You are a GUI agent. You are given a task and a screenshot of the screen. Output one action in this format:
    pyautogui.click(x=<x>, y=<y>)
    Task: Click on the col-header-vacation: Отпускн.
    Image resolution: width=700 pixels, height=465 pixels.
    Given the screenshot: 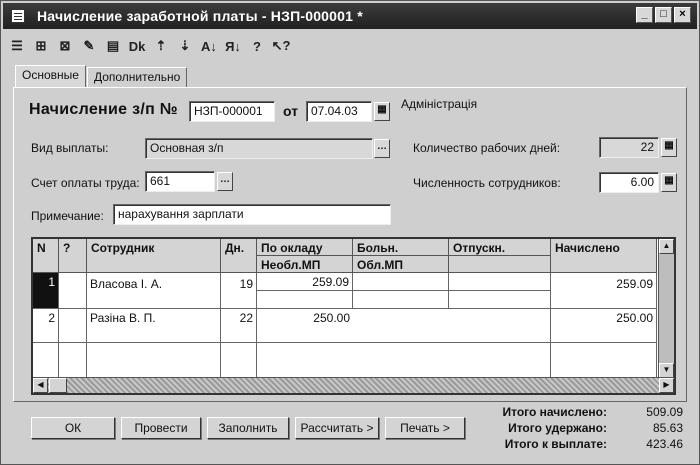 What is the action you would take?
    pyautogui.click(x=500, y=247)
    